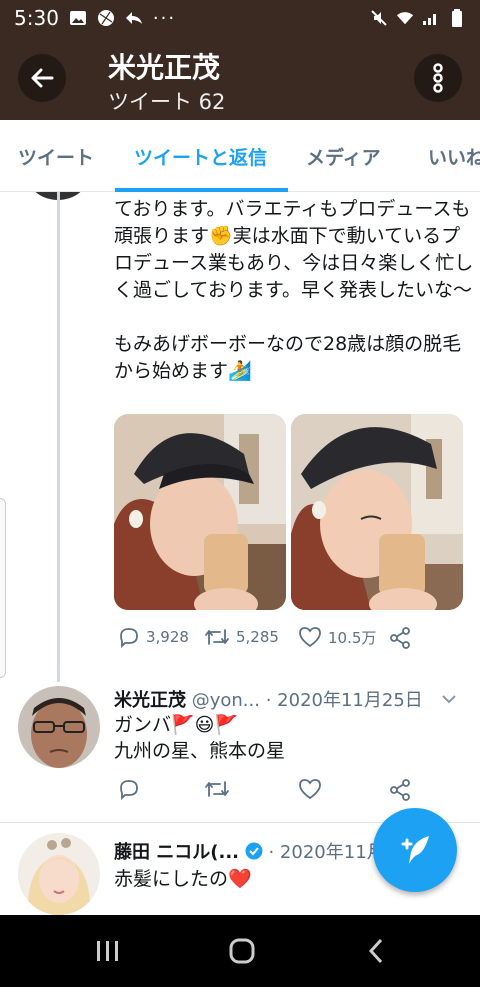 The image size is (480, 987). I want to click on more-options-button, so click(438, 78).